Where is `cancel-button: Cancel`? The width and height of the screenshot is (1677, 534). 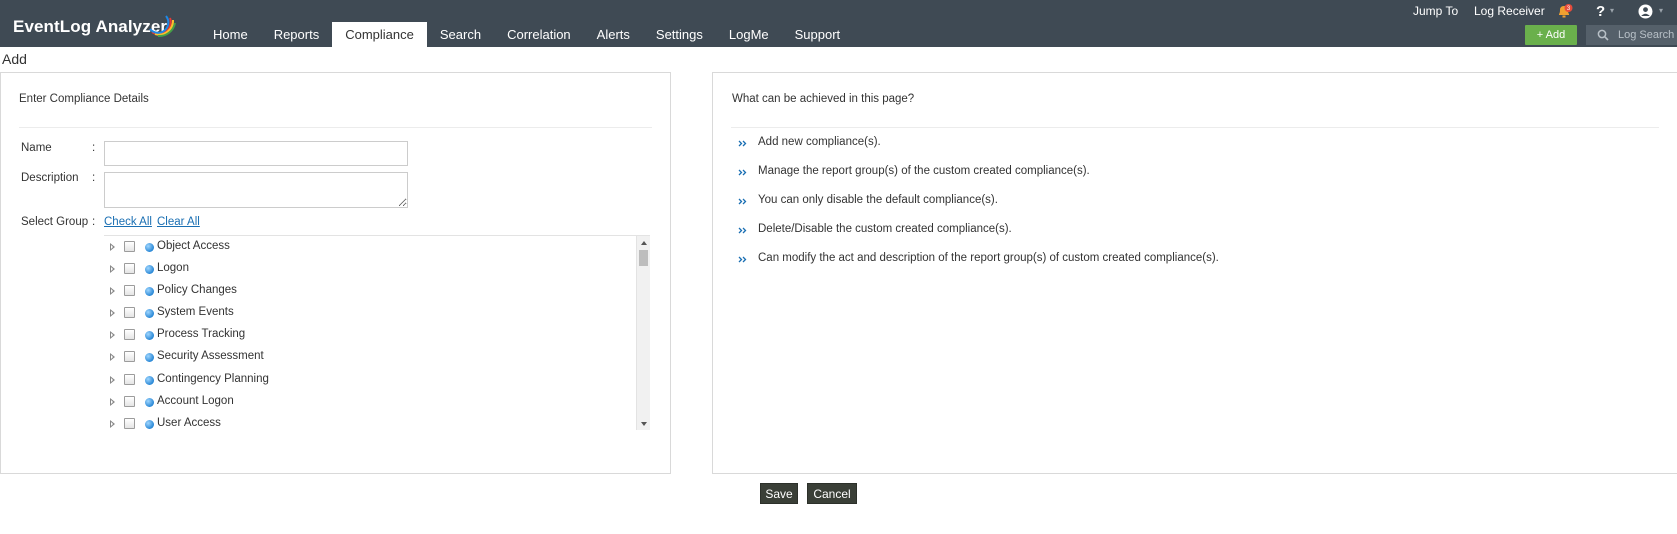 cancel-button: Cancel is located at coordinates (832, 493).